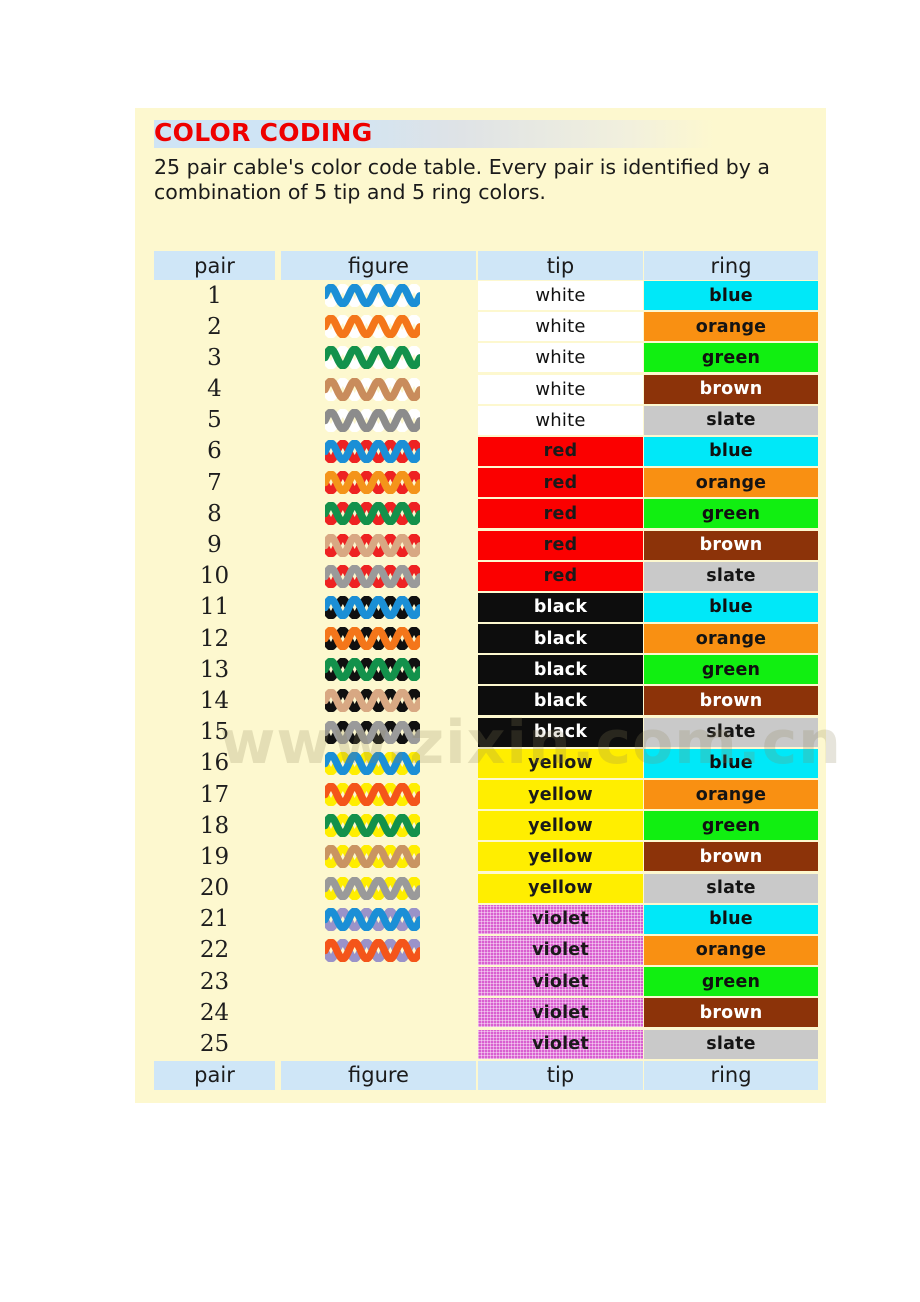 The width and height of the screenshot is (920, 1302). What do you see at coordinates (480, 482) in the screenshot?
I see `table-row: 7 red orange` at bounding box center [480, 482].